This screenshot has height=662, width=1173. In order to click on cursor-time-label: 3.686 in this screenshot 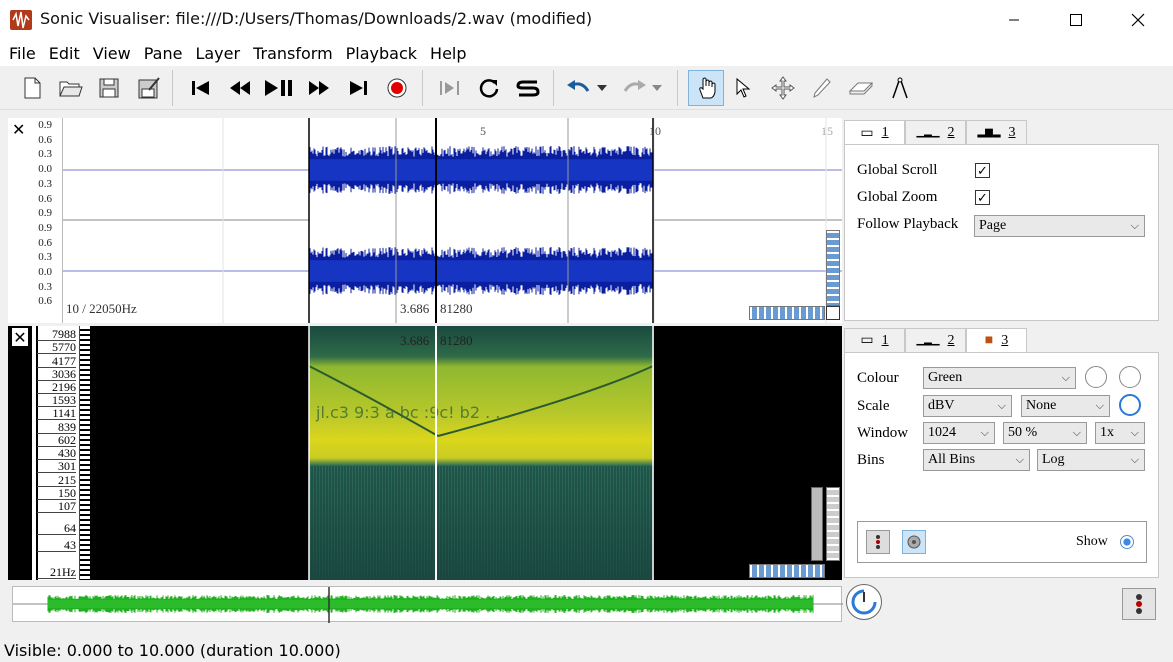, I will do `click(415, 340)`.